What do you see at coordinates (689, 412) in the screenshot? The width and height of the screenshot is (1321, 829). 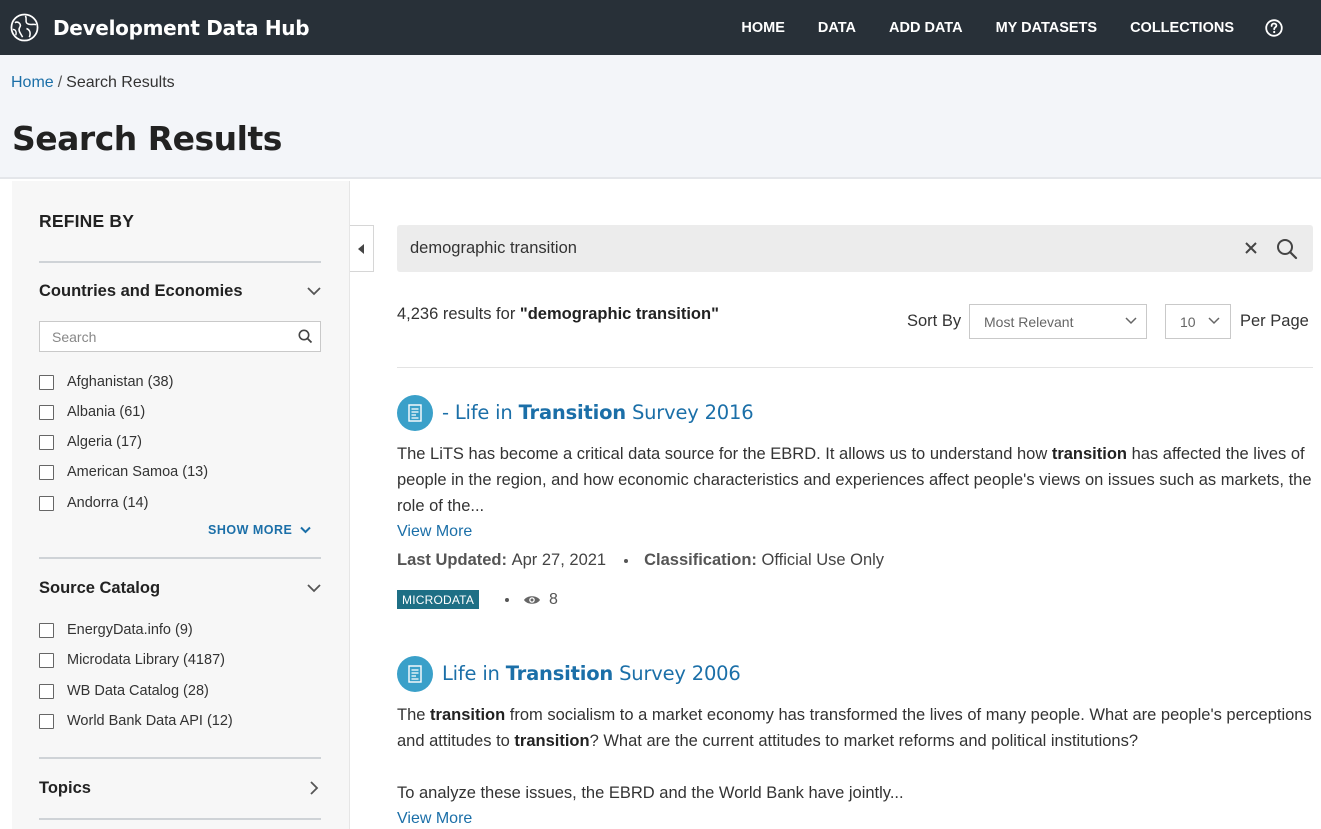 I see `title-text: Survey 2016` at bounding box center [689, 412].